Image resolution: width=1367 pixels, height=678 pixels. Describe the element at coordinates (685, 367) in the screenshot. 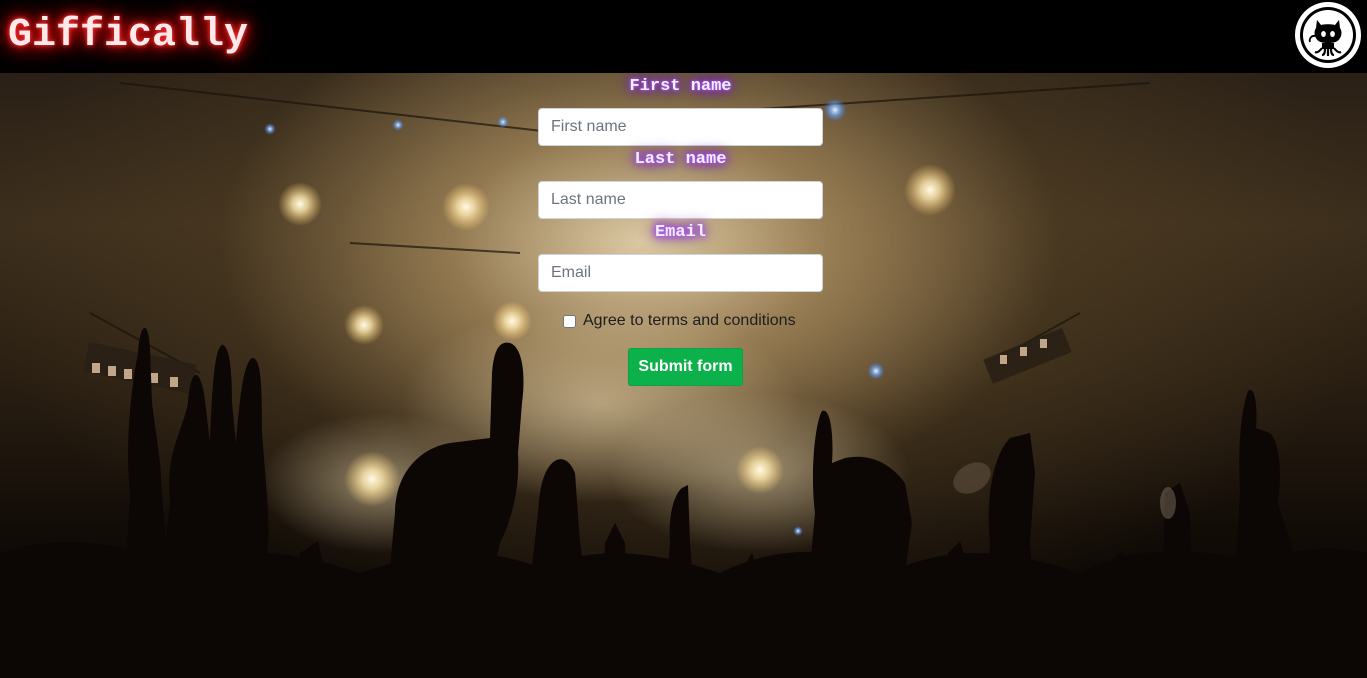

I see `submit-form-button: Submit form` at that location.